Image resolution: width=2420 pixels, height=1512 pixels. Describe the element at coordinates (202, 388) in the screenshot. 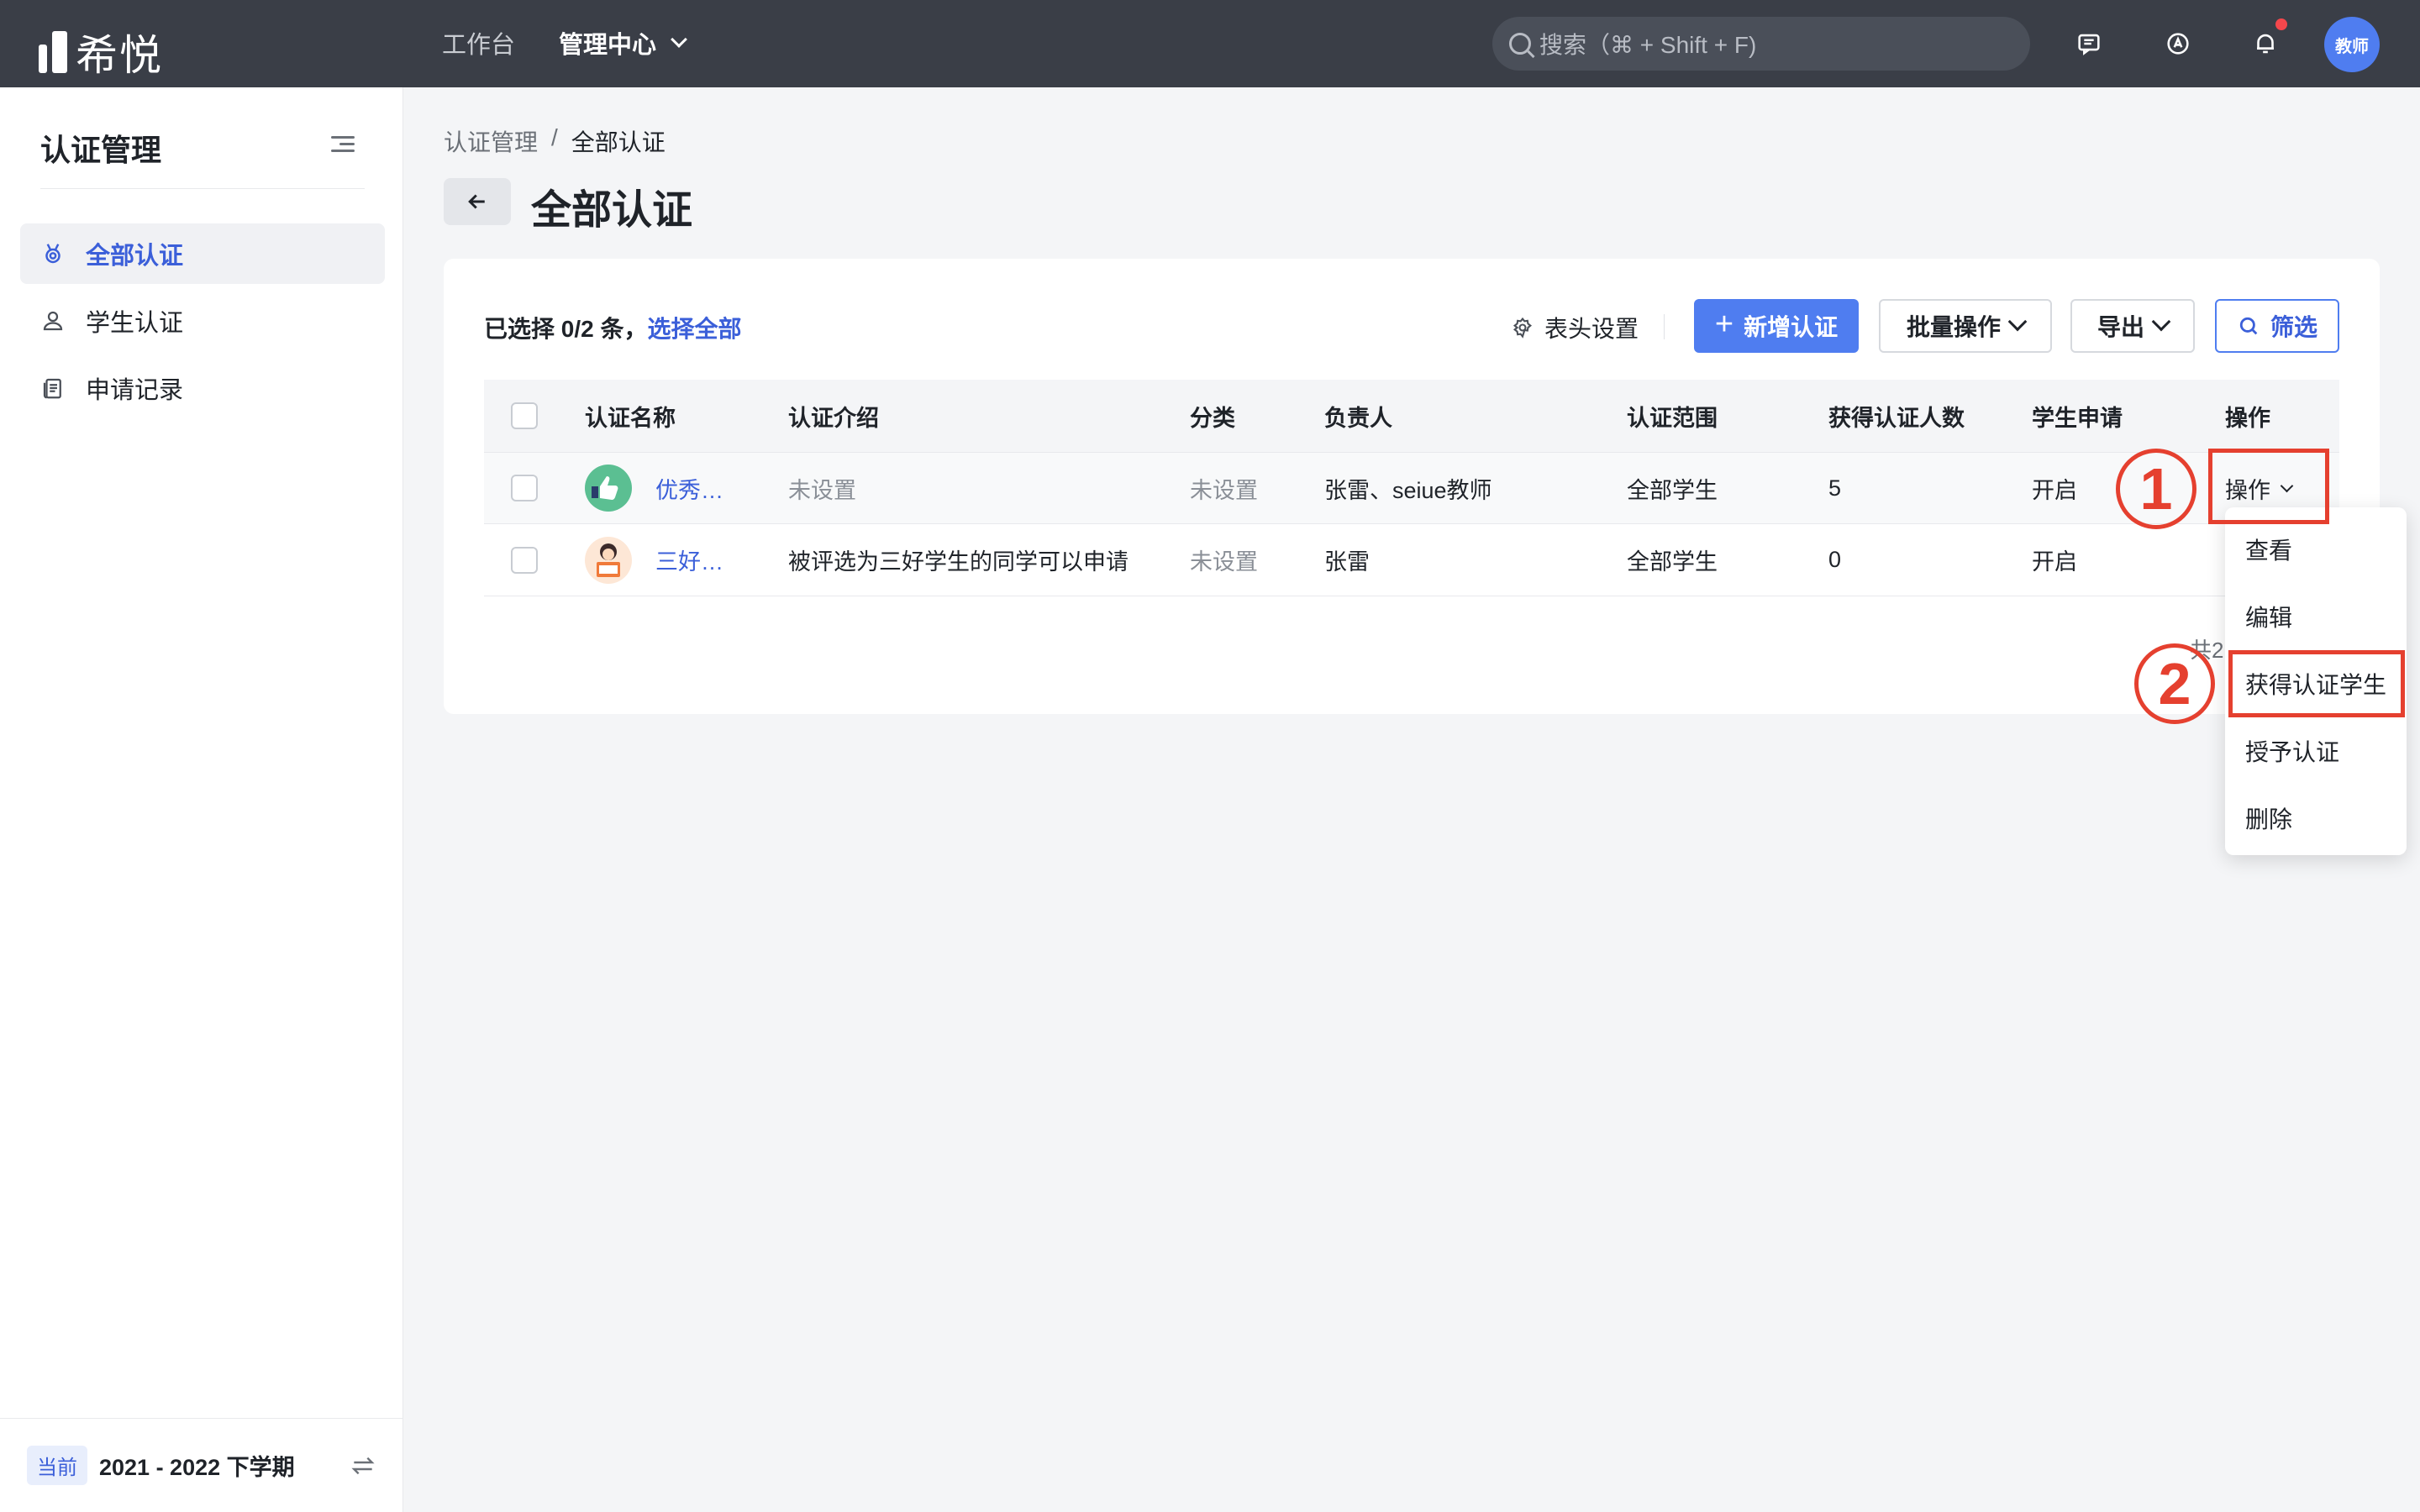

I see `sidebar-item-apply-records: 申请记录` at that location.